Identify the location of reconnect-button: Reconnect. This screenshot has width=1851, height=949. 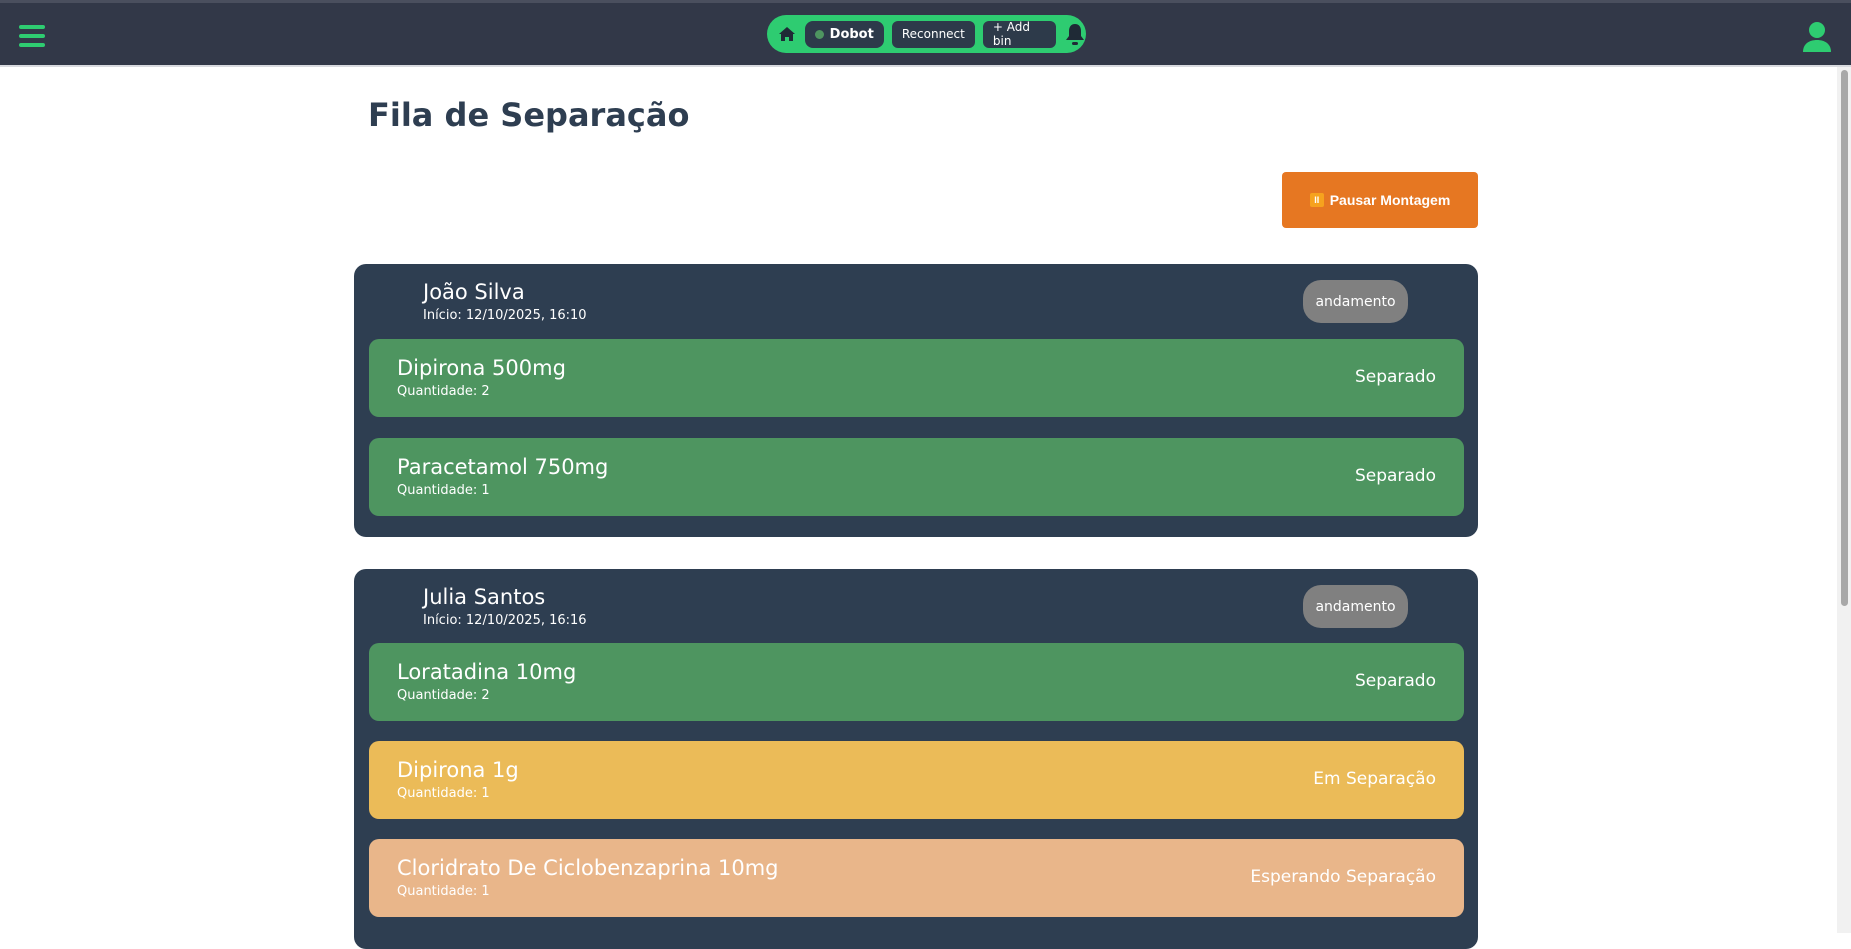
(933, 34).